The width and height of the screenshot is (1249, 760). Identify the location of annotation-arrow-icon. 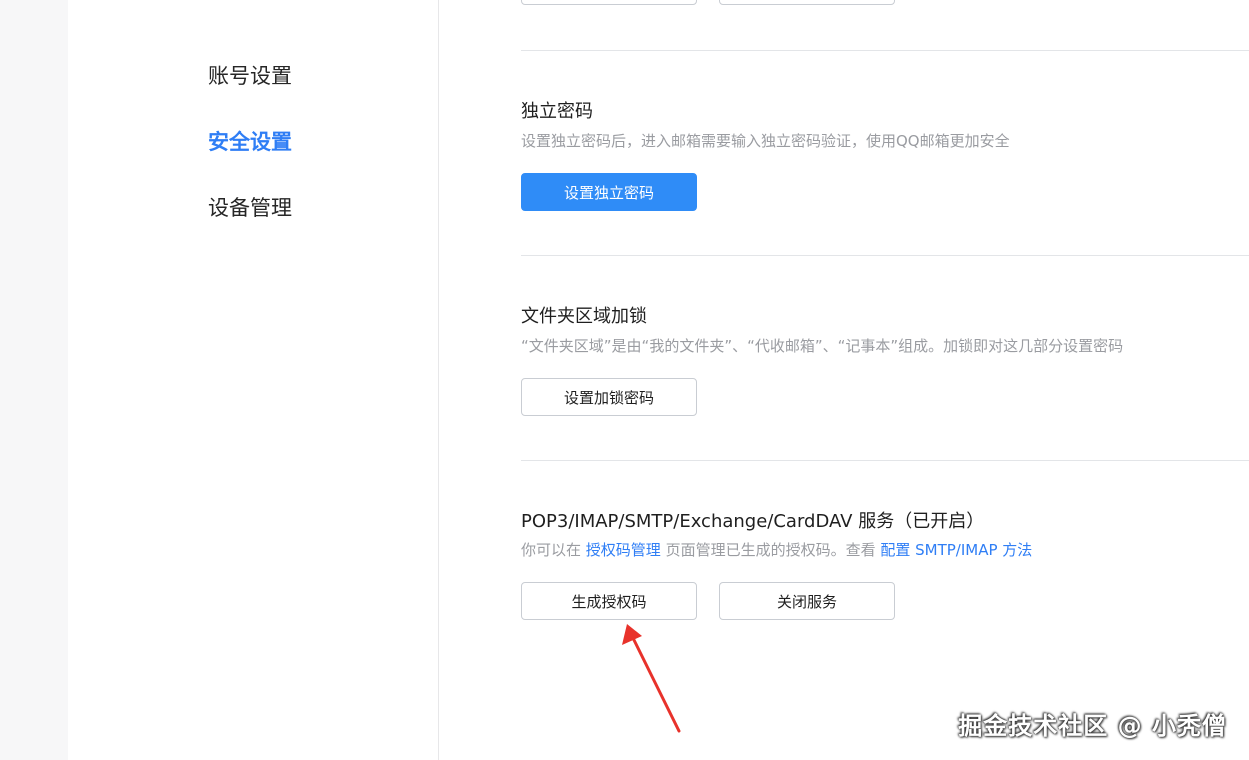
(651, 678).